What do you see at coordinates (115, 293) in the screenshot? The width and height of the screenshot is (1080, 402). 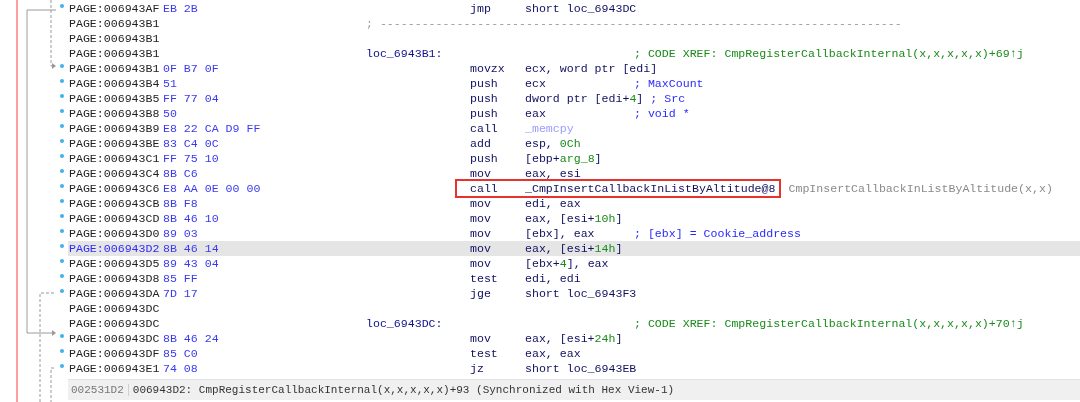 I see `line-address: PAGE:006943DA` at bounding box center [115, 293].